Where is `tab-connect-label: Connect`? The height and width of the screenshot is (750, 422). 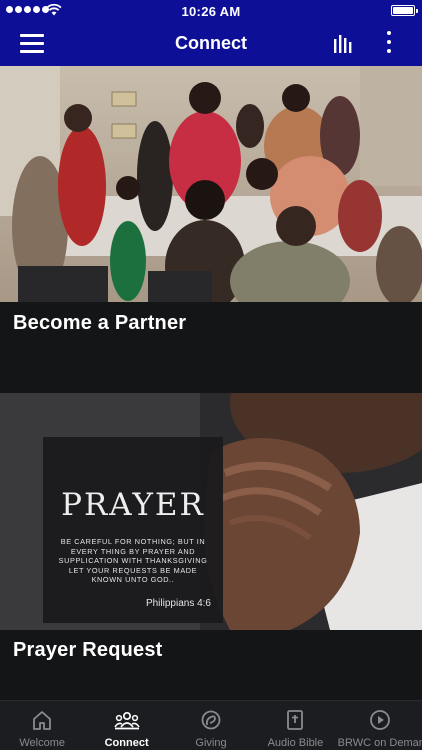 tab-connect-label: Connect is located at coordinates (126, 743).